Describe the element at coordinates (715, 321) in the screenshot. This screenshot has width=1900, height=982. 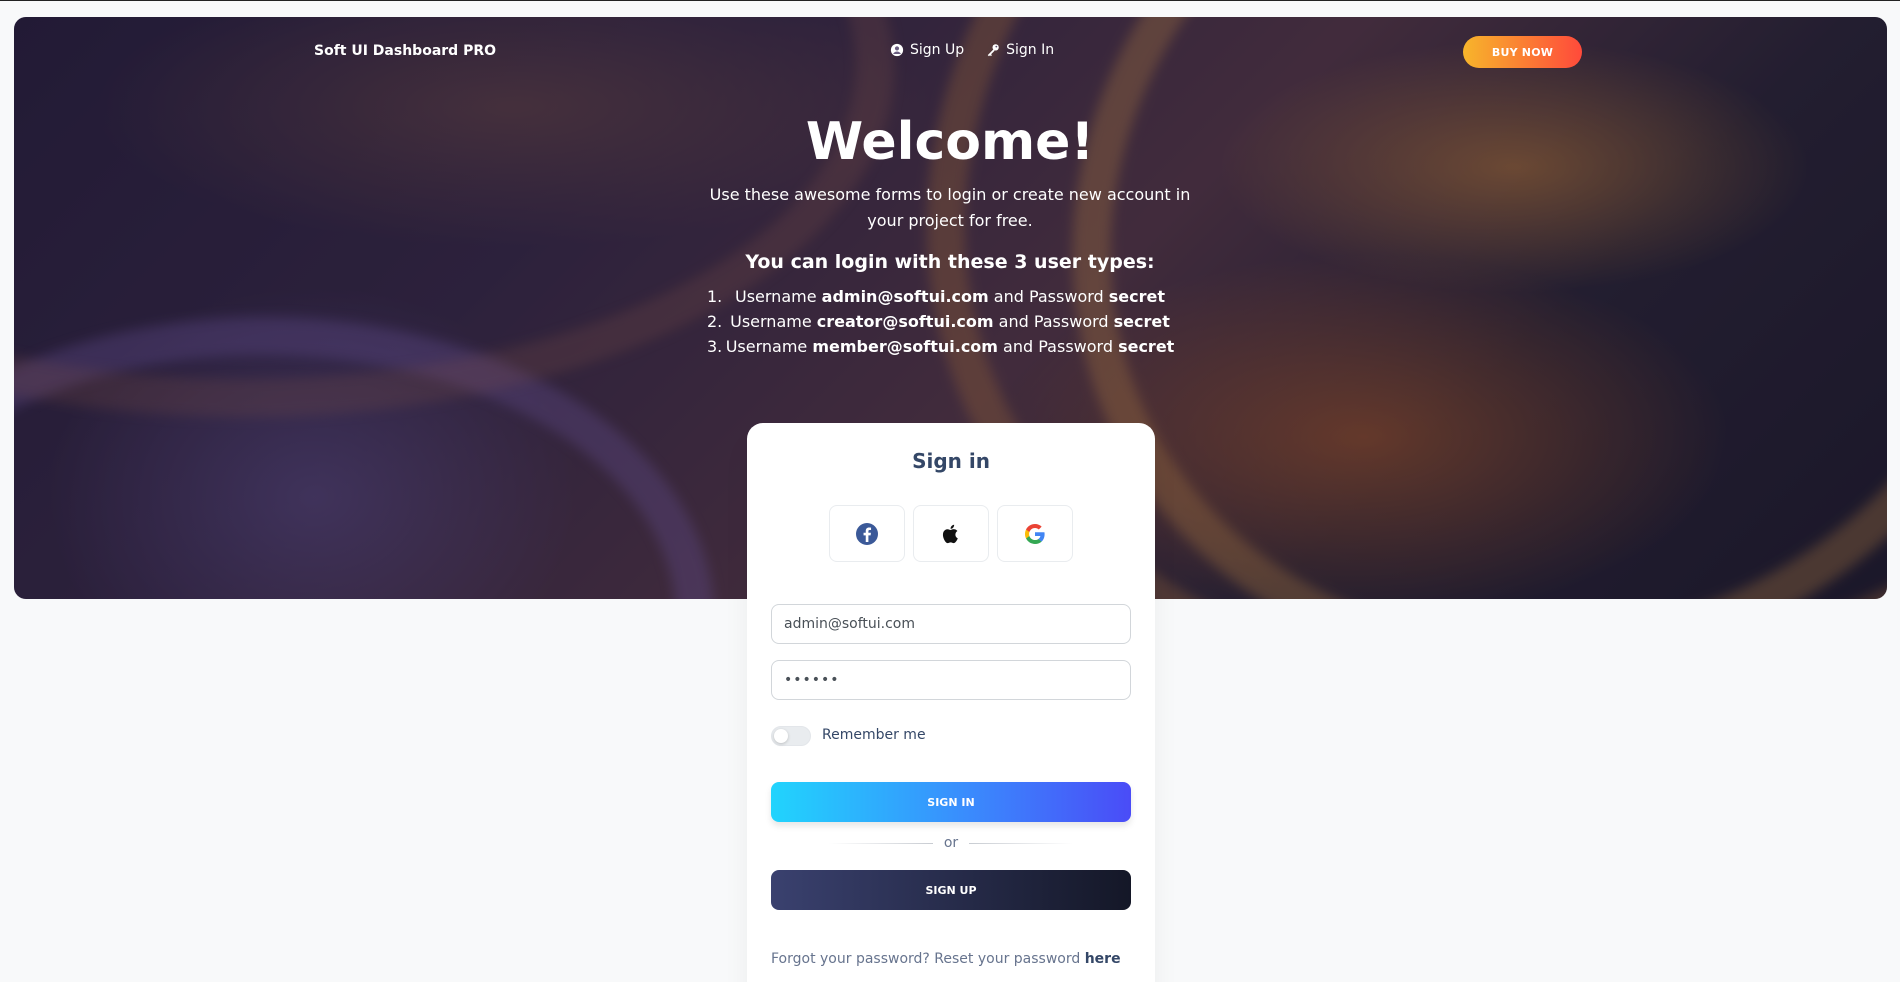
I see `list-number: 2.` at that location.